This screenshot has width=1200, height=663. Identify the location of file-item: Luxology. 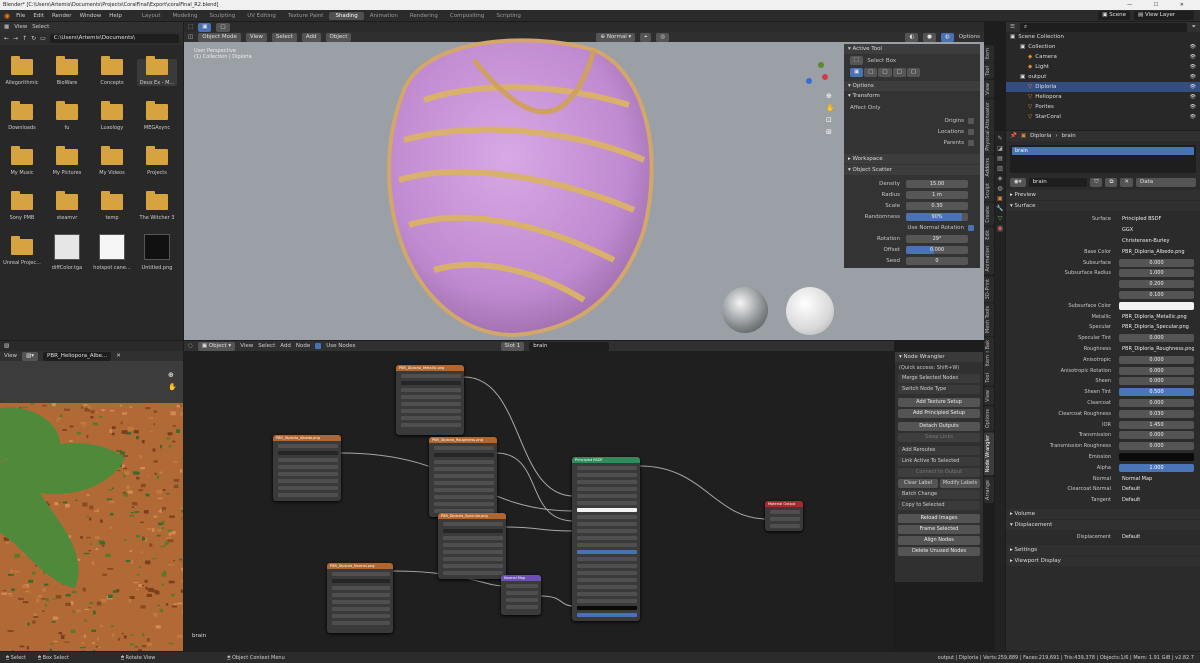
(112, 116).